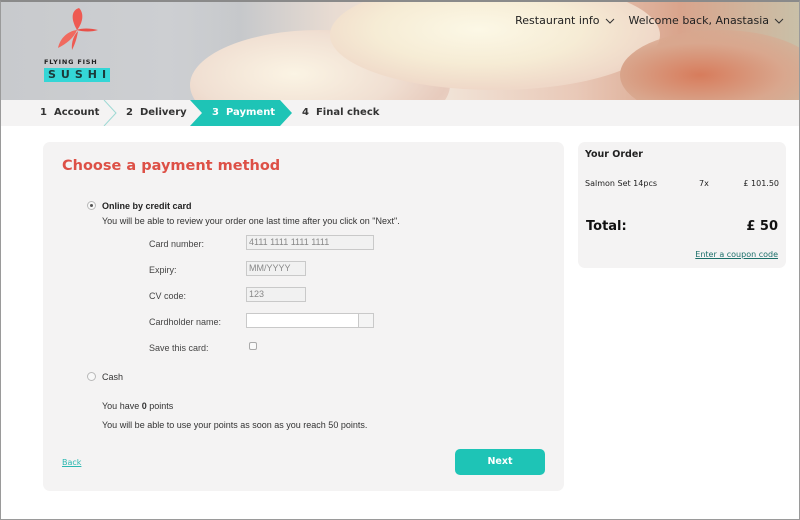  Describe the element at coordinates (78, 29) in the screenshot. I see `flying-fish-icon` at that location.